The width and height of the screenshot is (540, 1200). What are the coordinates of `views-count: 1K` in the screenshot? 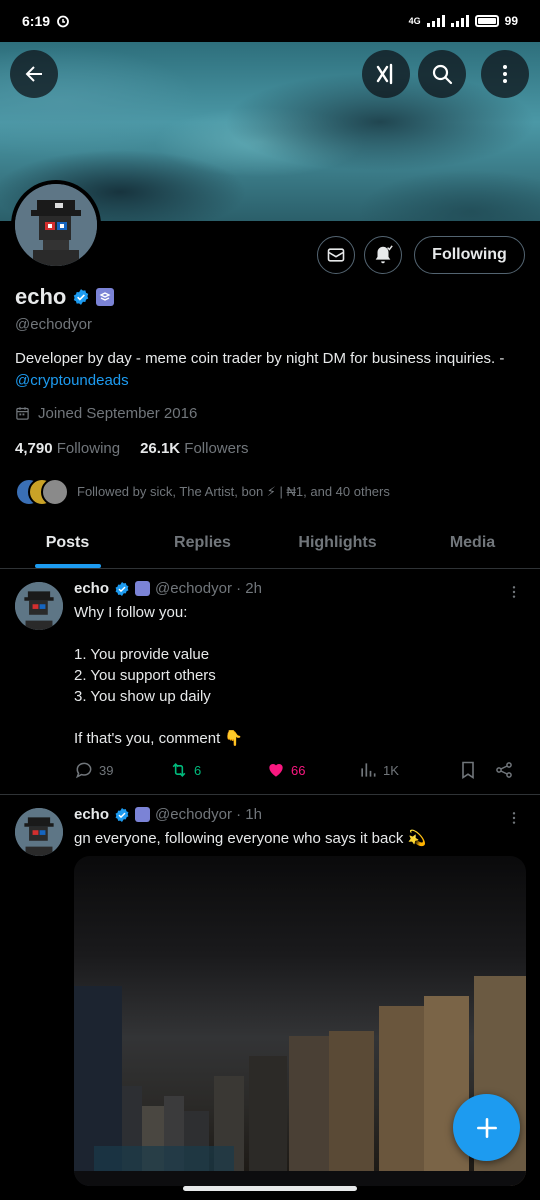 It's located at (391, 770).